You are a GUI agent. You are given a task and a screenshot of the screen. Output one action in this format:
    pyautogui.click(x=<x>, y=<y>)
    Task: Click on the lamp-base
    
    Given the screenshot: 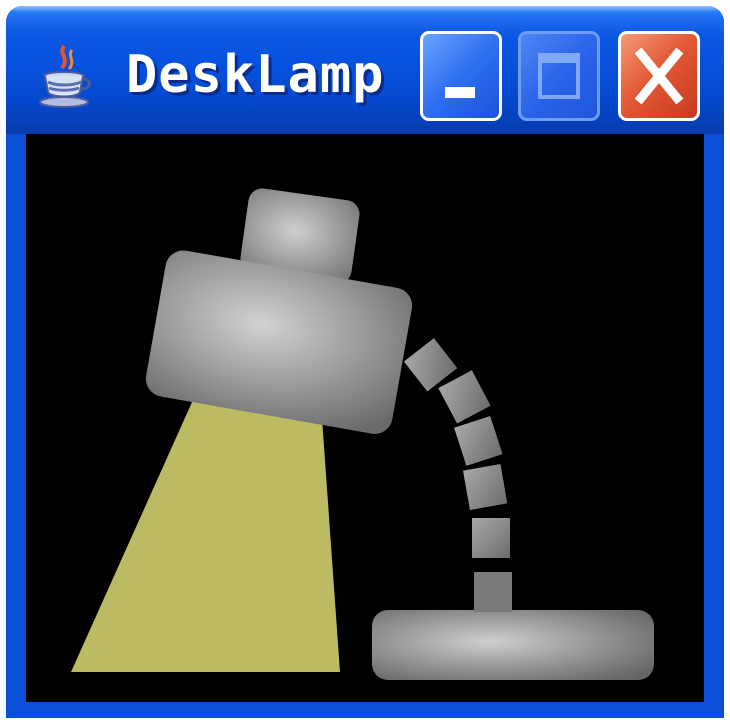 What is the action you would take?
    pyautogui.click(x=513, y=645)
    